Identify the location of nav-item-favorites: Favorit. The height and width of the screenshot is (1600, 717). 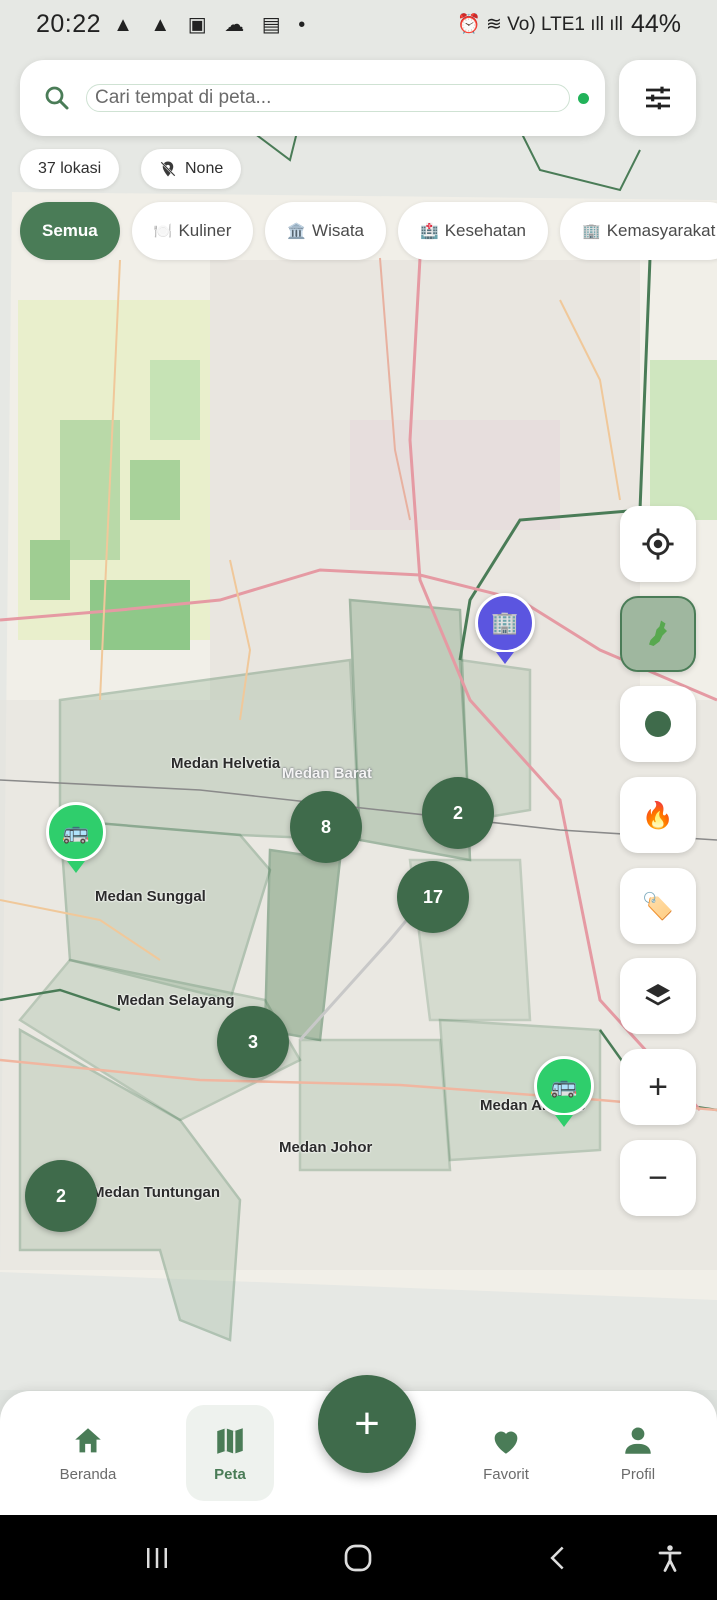
(506, 1453).